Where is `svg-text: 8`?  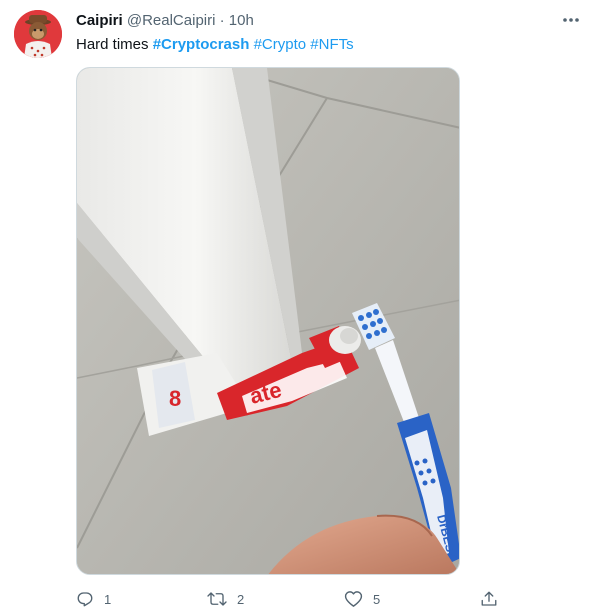 svg-text: 8 is located at coordinates (175, 398).